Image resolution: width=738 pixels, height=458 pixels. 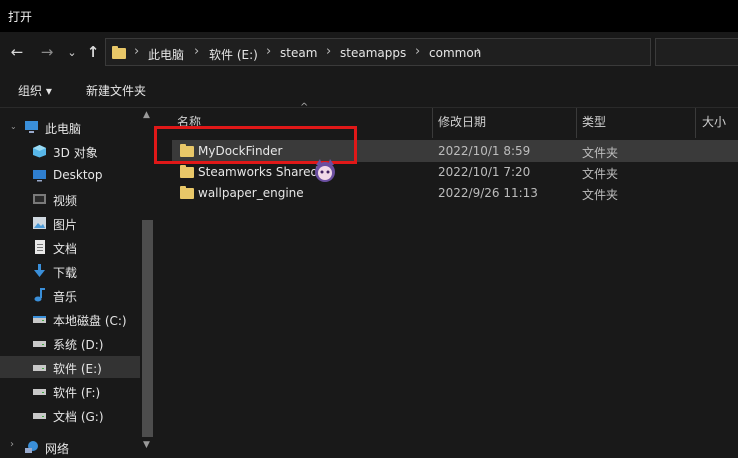 I want to click on breadcrumb-steamapps: steamapps, so click(x=373, y=53).